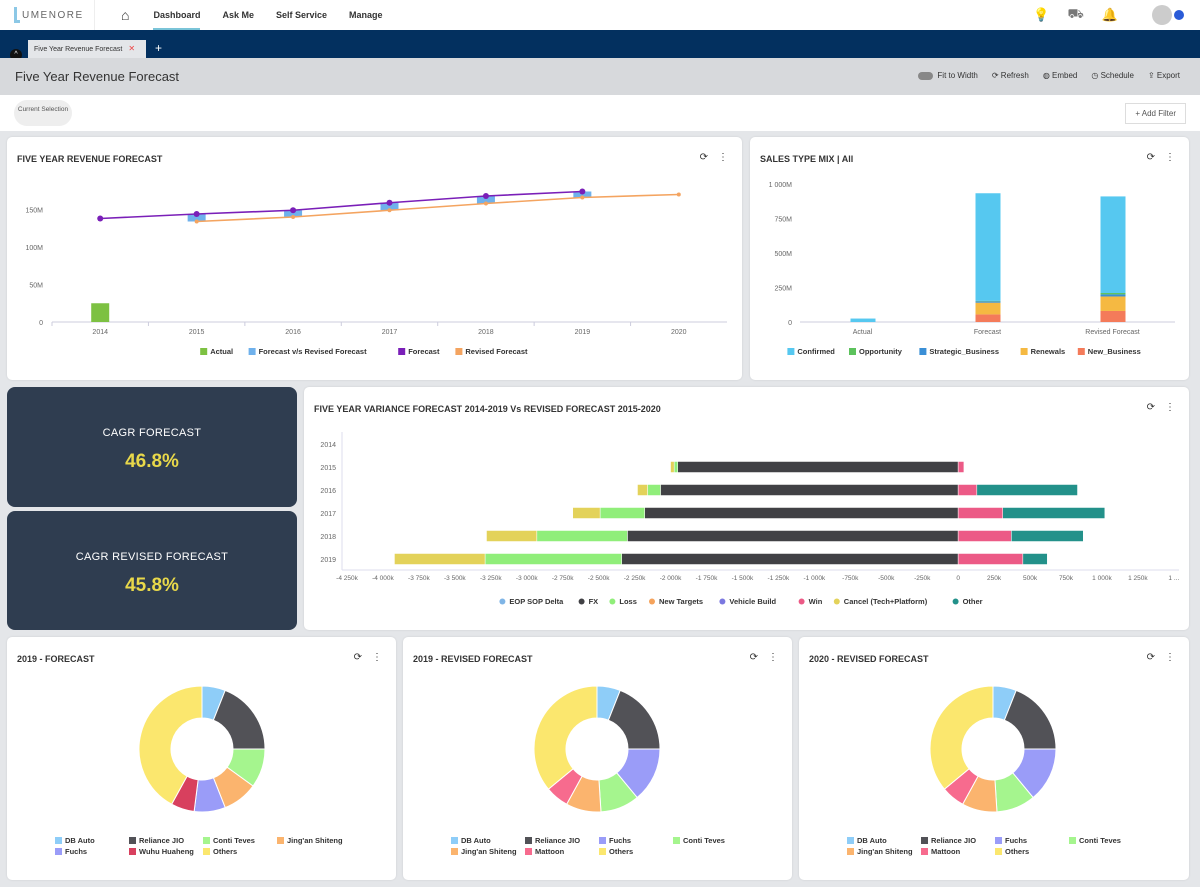 The image size is (1200, 887). I want to click on kpi-cagr-forecast: CAGR FORECAST 46.8%, so click(152, 447).